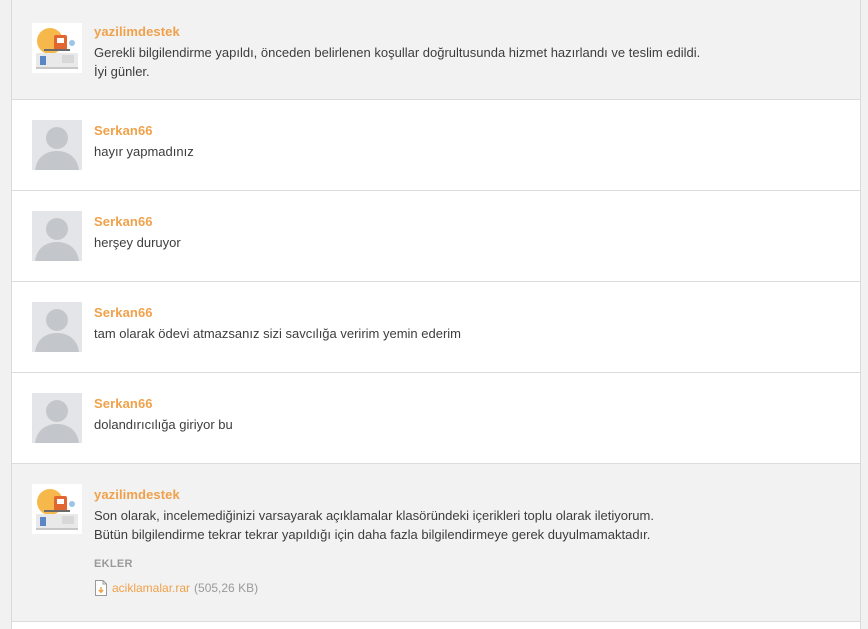 The height and width of the screenshot is (629, 868). I want to click on attachment-item: aciklamalar.rar (505,26 KB), so click(176, 588).